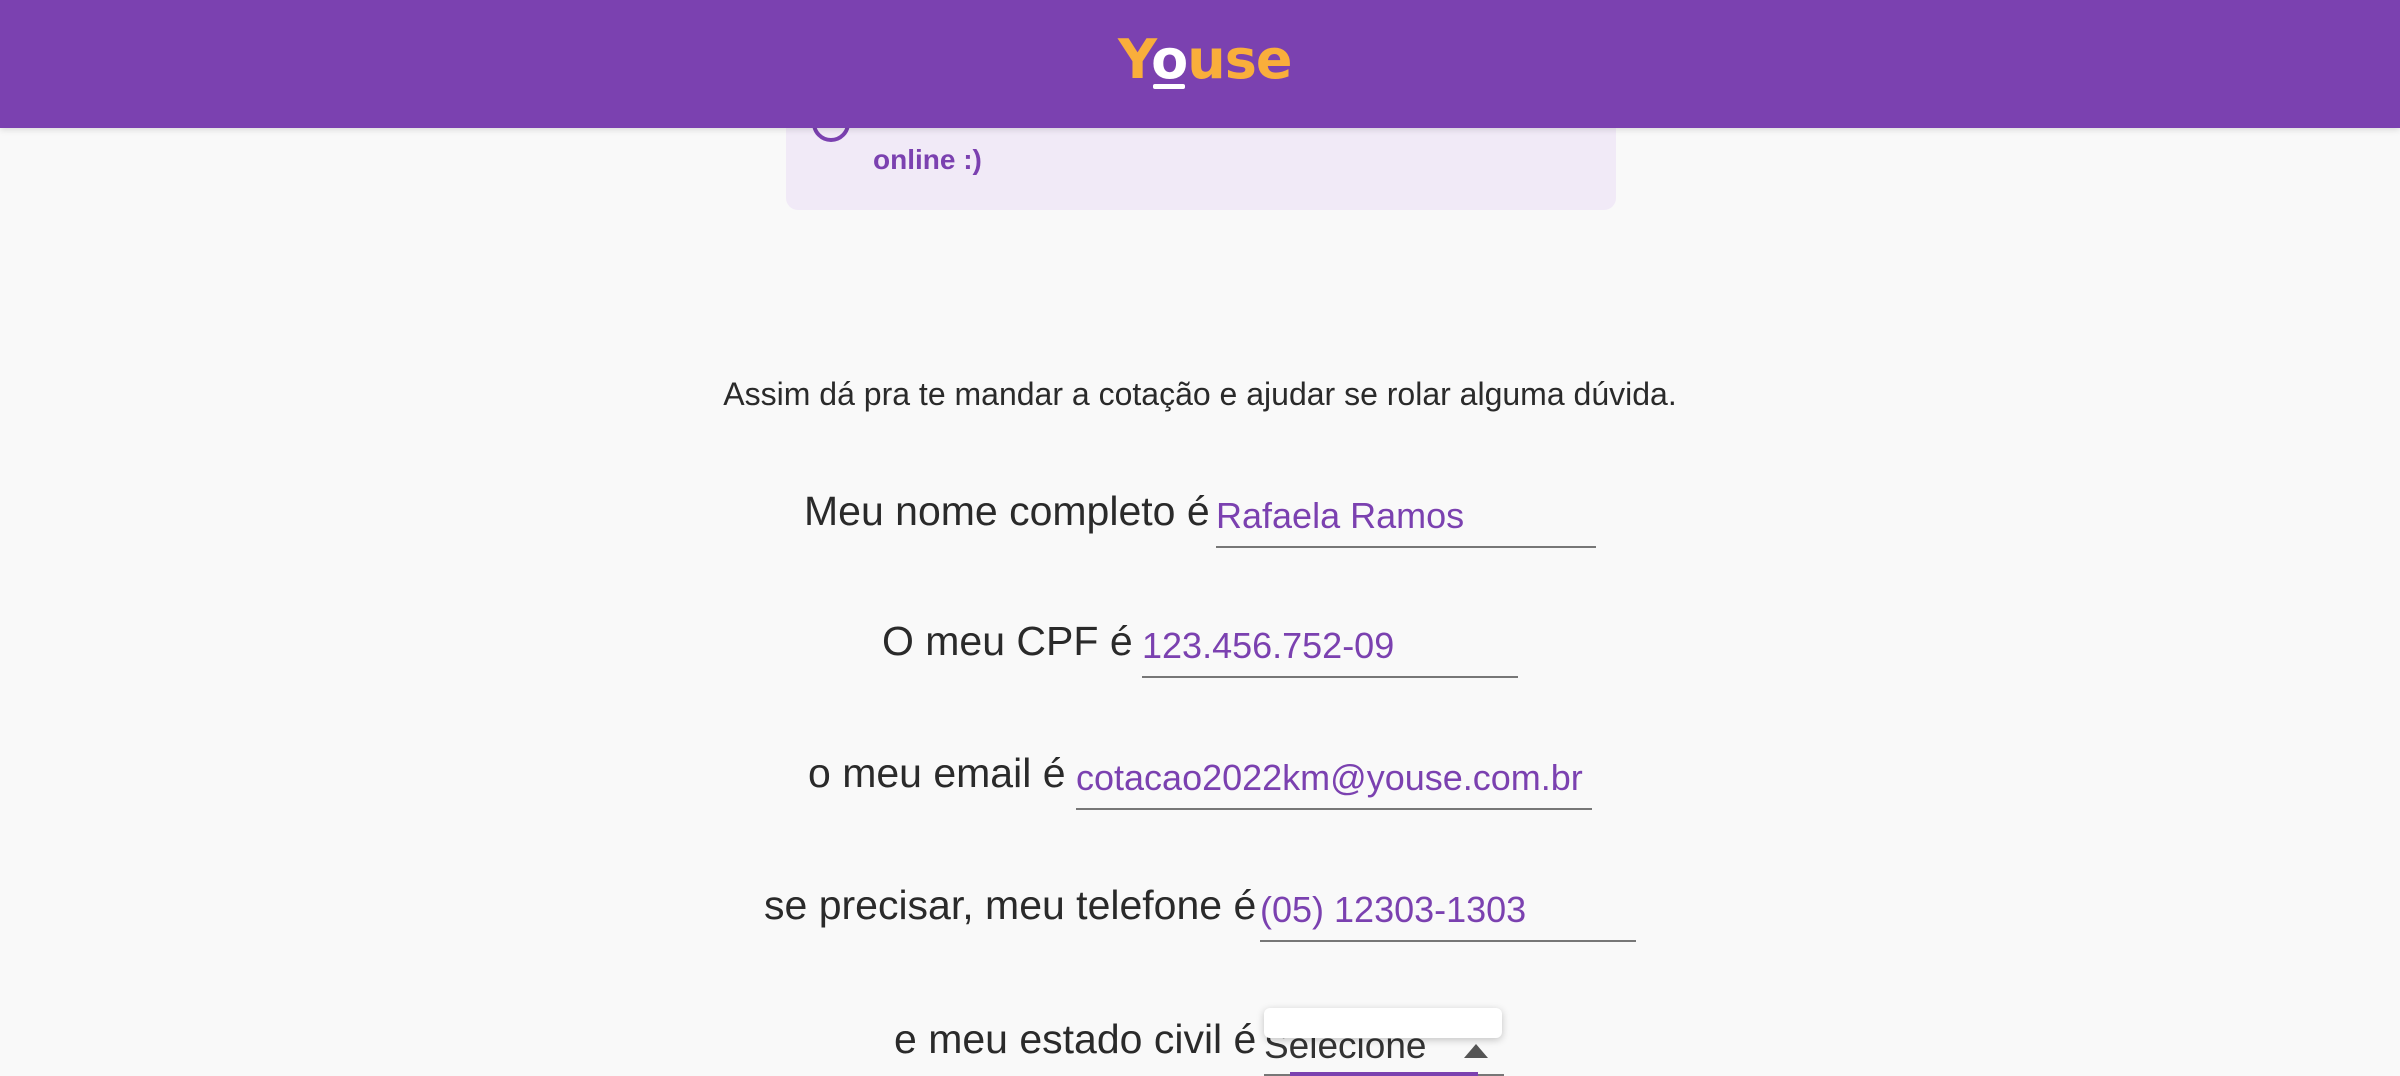 Image resolution: width=2400 pixels, height=1076 pixels. What do you see at coordinates (937, 773) in the screenshot?
I see `email-label: o meu email é` at bounding box center [937, 773].